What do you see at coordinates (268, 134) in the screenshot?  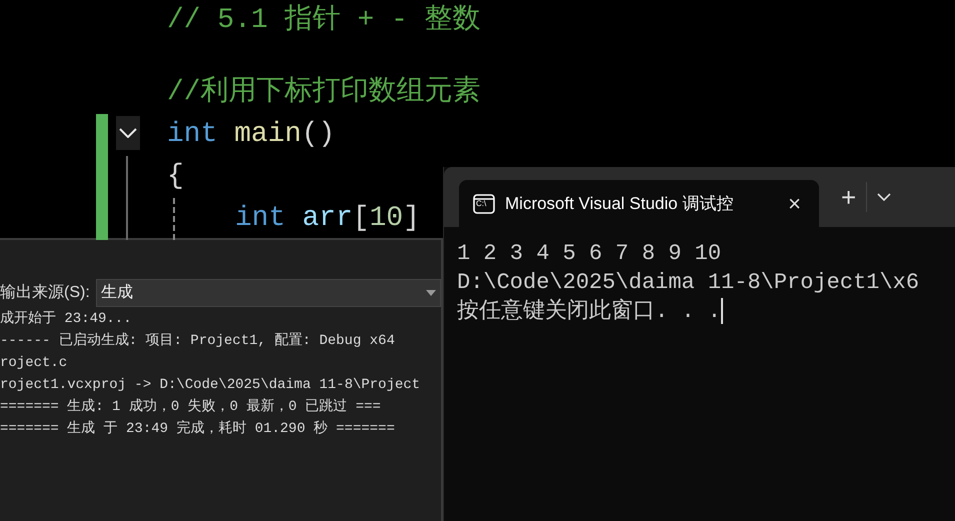 I see `code-token: main` at bounding box center [268, 134].